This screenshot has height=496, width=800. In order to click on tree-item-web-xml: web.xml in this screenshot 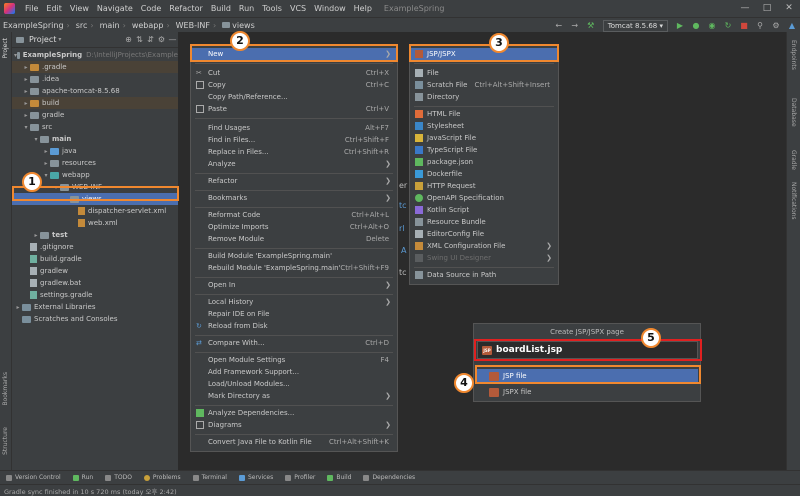, I will do `click(95, 223)`.